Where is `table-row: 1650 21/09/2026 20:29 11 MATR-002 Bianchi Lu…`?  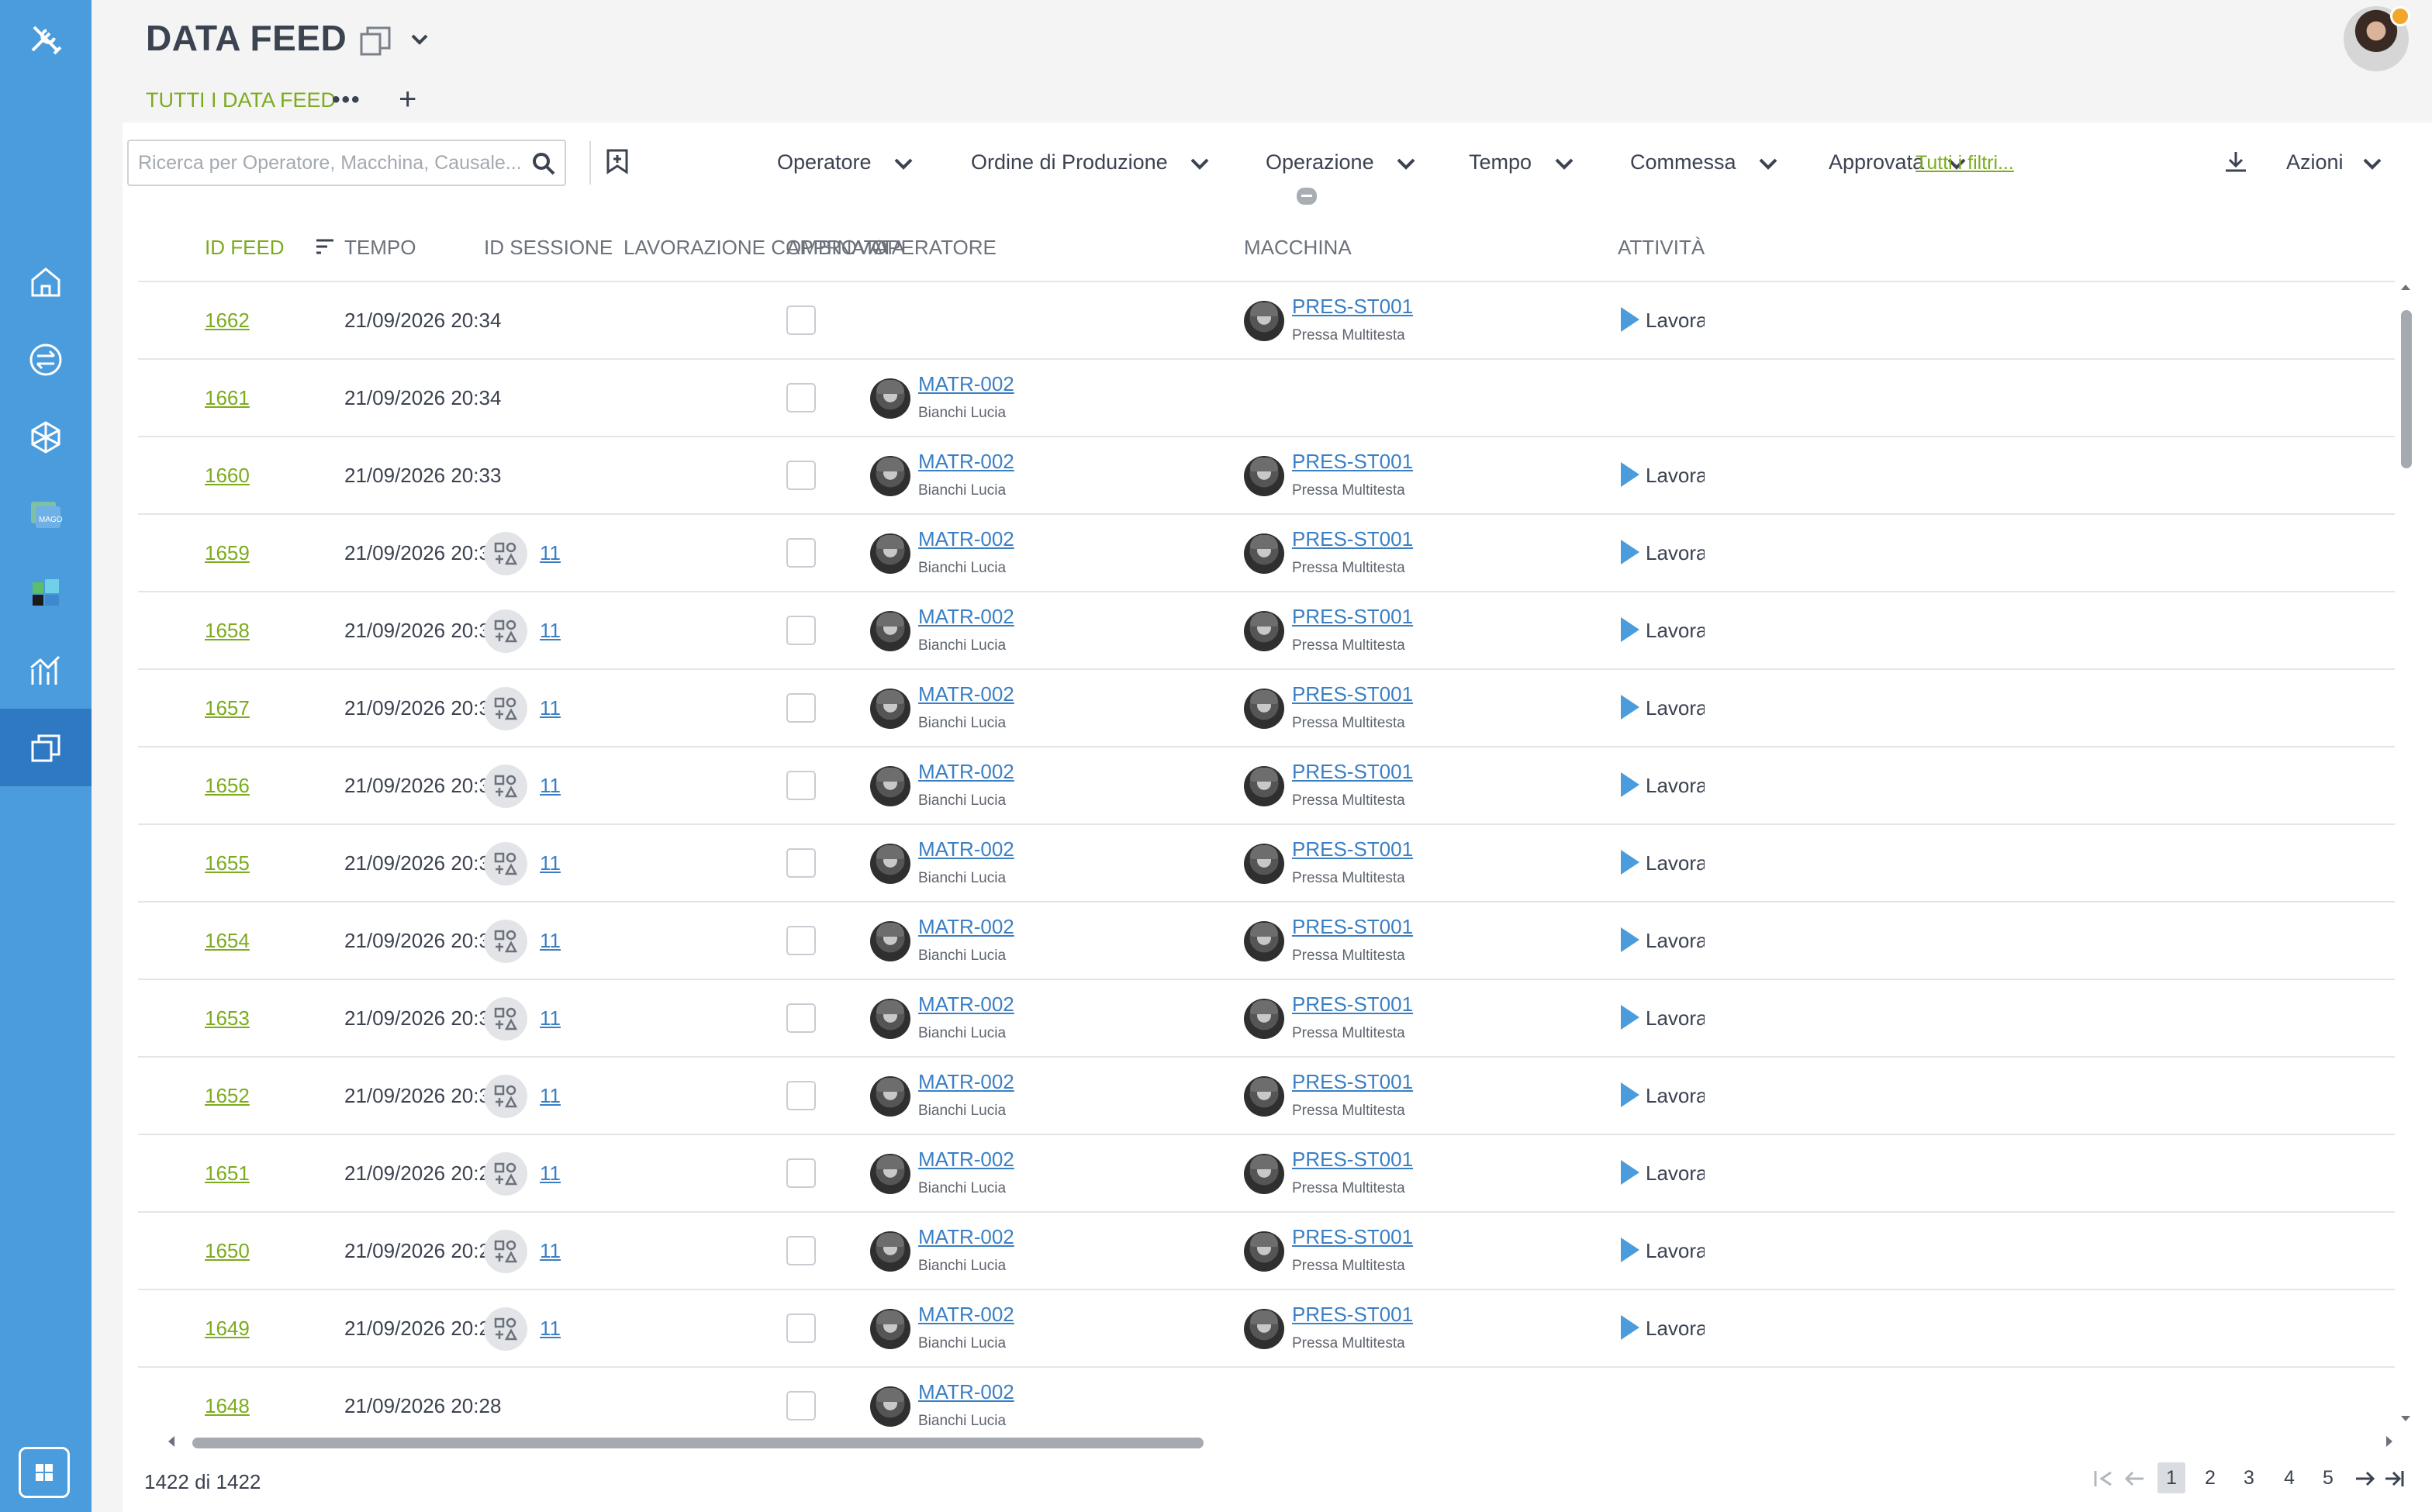
table-row: 1650 21/09/2026 20:29 11 MATR-002 Bianchi Lu… is located at coordinates (1266, 1251).